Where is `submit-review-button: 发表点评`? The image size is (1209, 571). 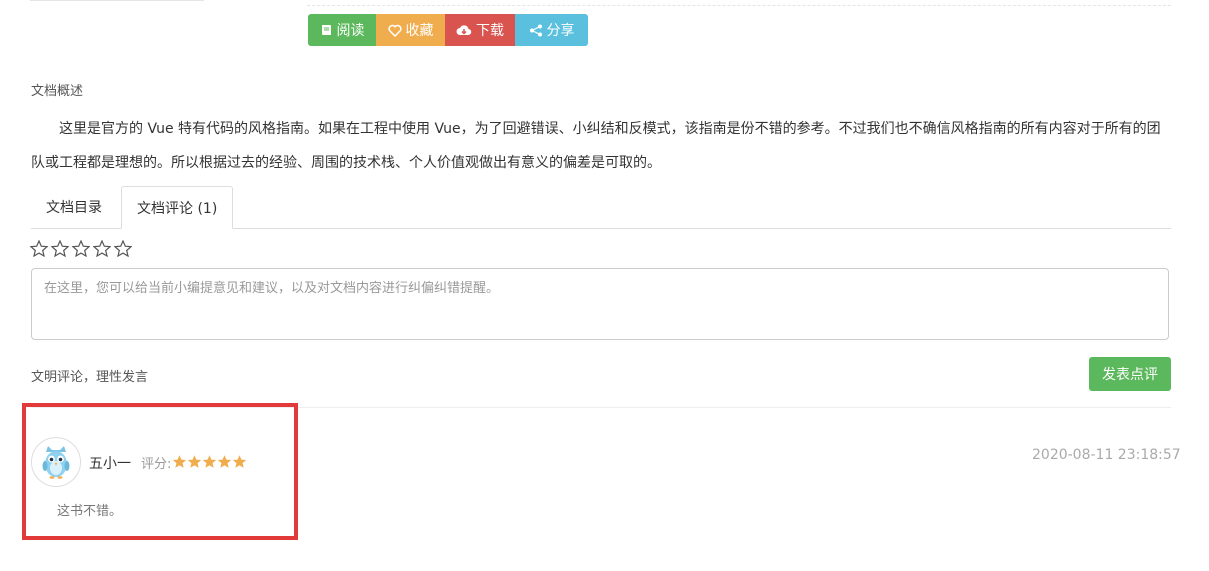 submit-review-button: 发表点评 is located at coordinates (1130, 374).